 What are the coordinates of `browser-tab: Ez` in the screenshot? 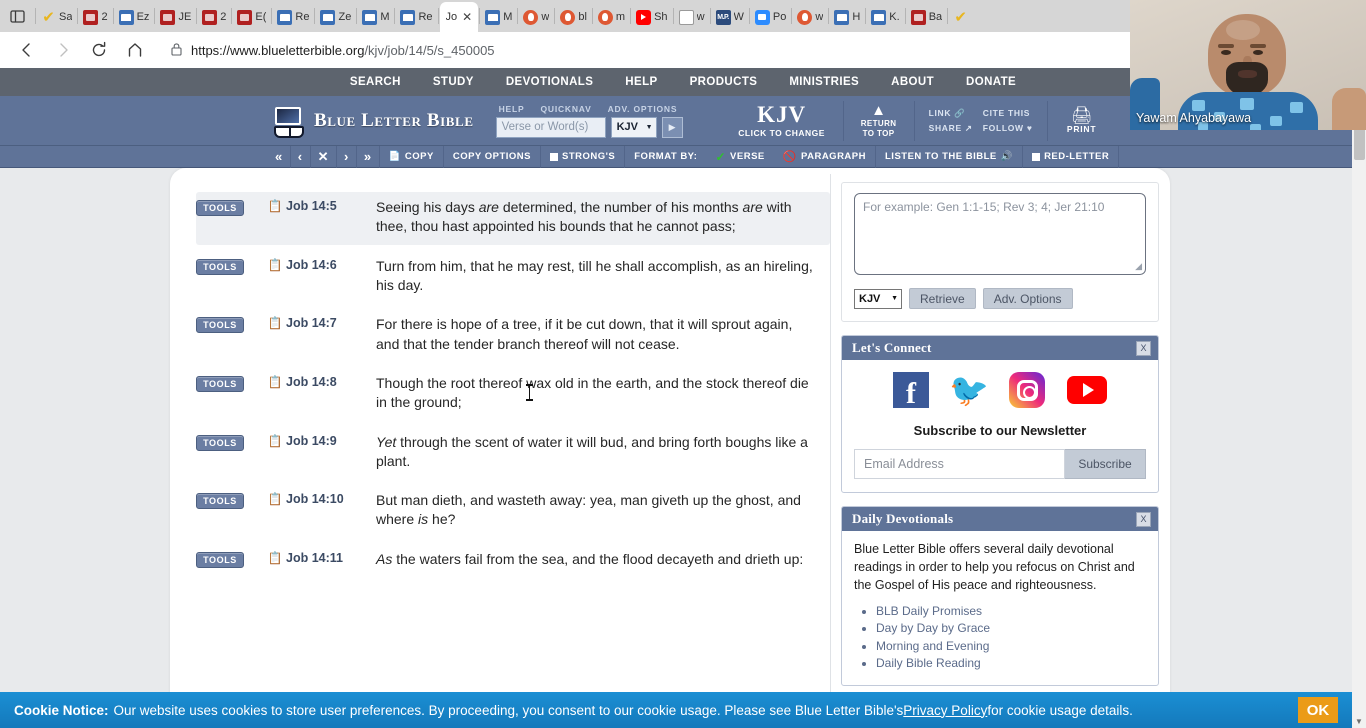 It's located at (134, 17).